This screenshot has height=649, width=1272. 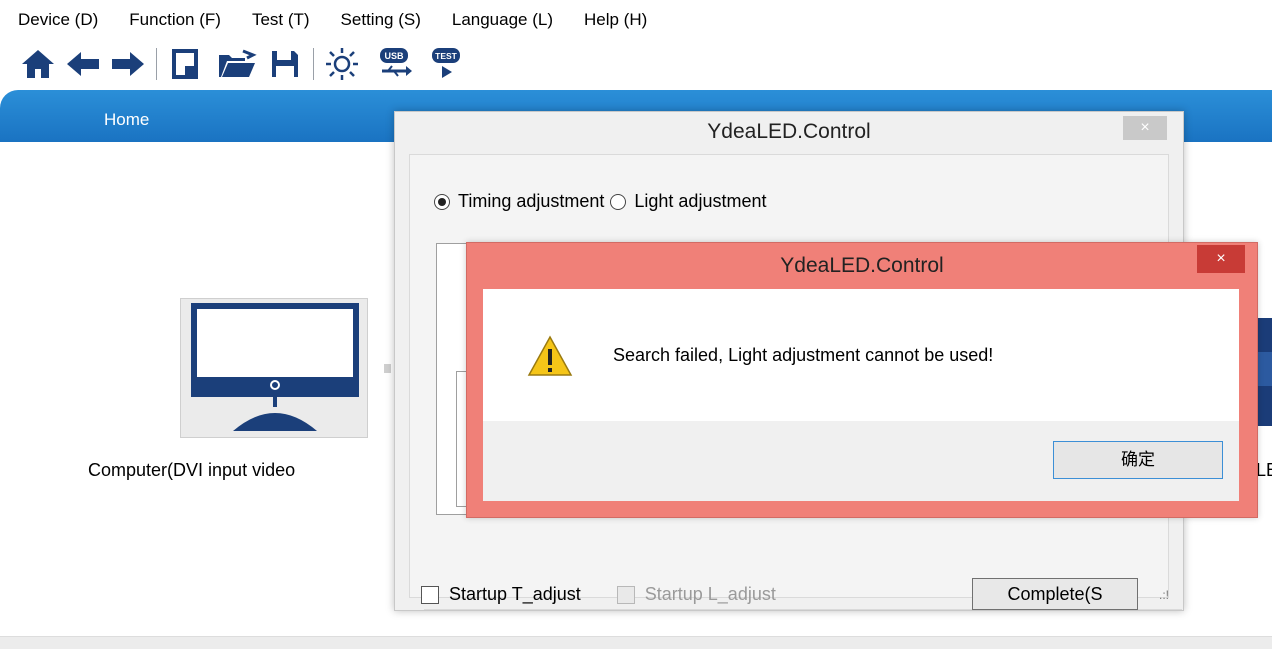 What do you see at coordinates (286, 20) in the screenshot?
I see `menu-test: Test (T)` at bounding box center [286, 20].